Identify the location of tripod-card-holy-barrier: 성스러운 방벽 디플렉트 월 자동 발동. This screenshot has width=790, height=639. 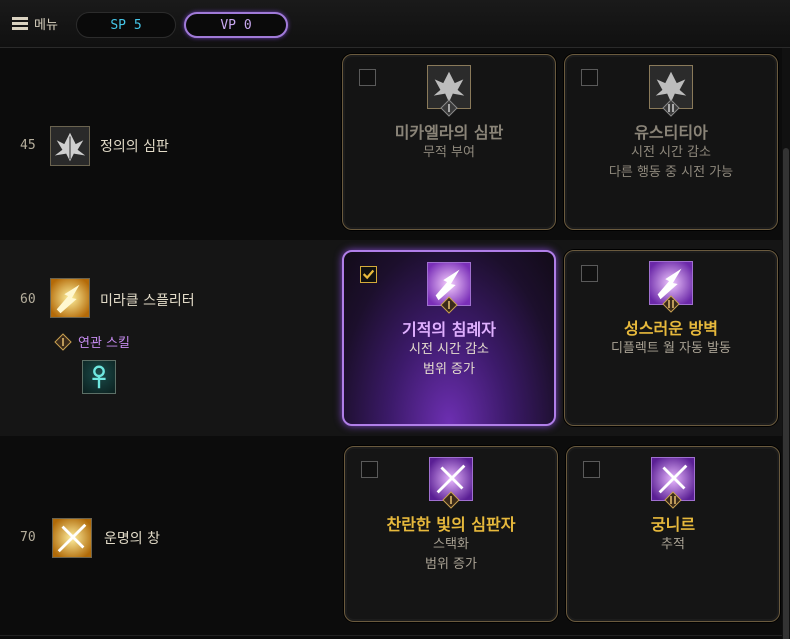
(671, 338).